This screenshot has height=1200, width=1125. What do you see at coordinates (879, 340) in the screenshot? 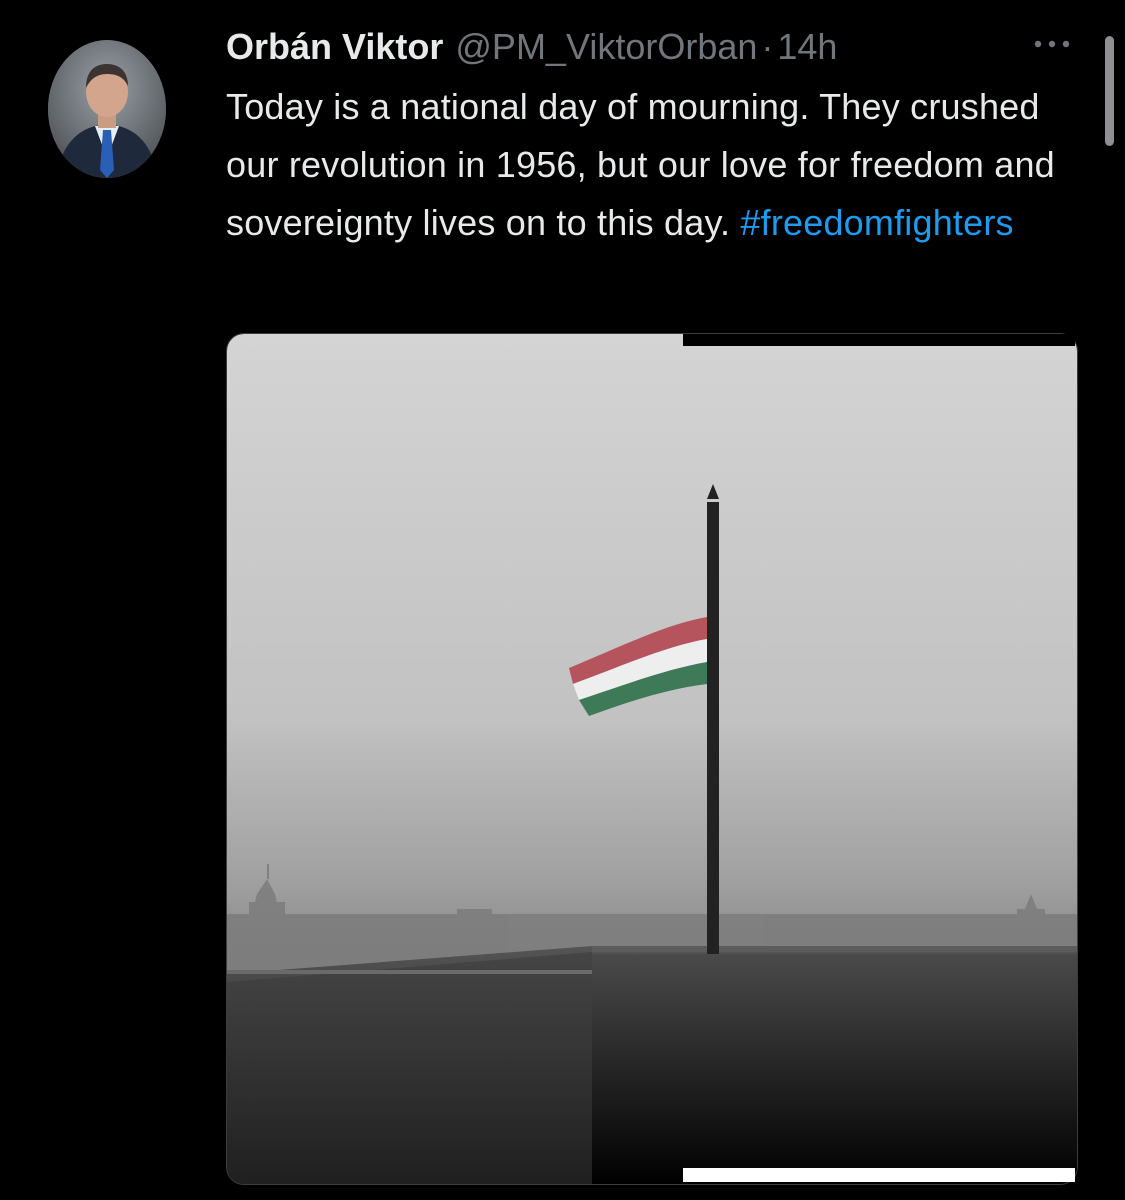
I see `media-top-edge` at bounding box center [879, 340].